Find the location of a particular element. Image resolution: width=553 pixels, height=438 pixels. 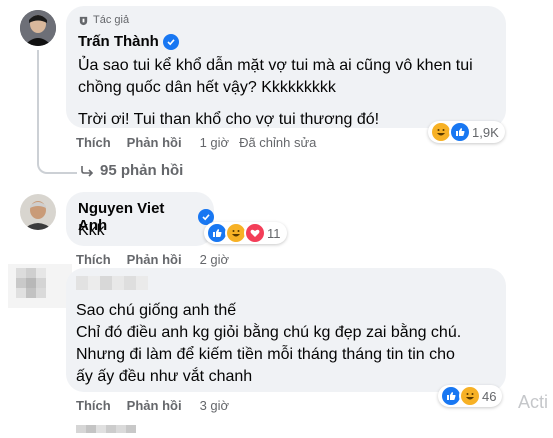

author-badge-icon is located at coordinates (83, 20).